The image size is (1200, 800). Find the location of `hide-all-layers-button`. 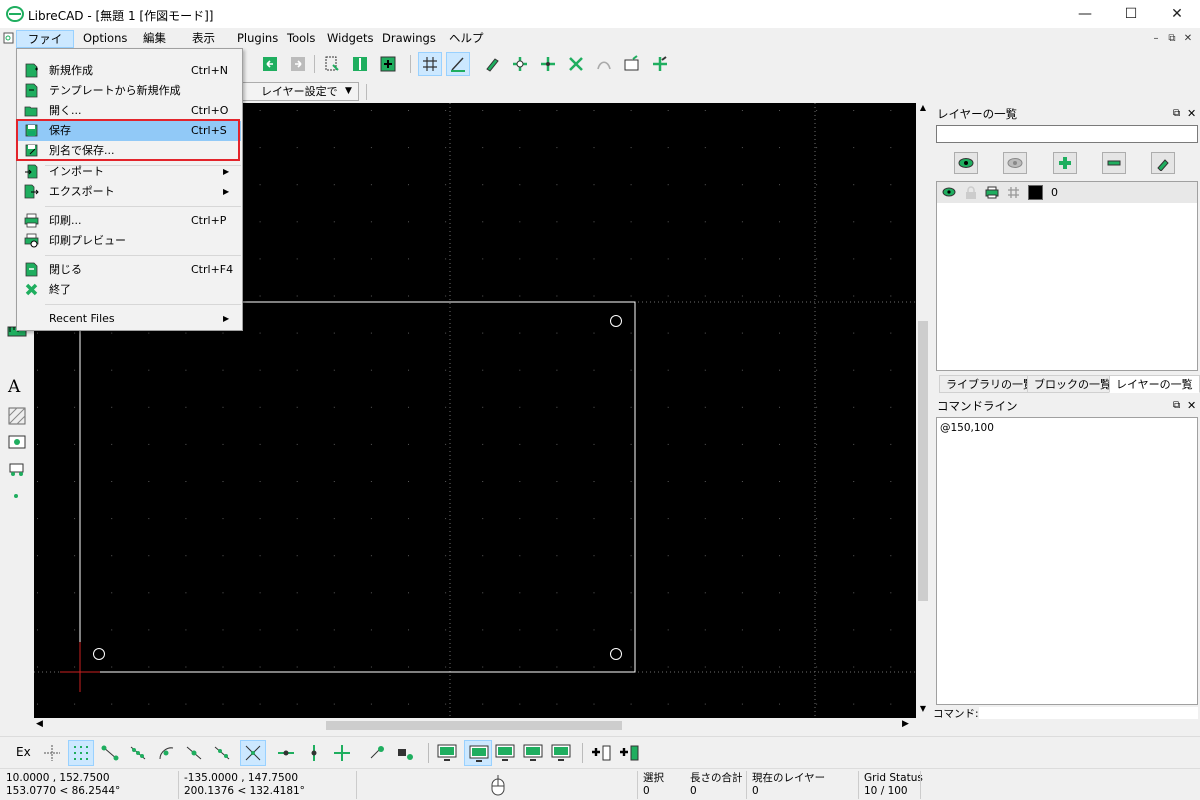

hide-all-layers-button is located at coordinates (1015, 163).